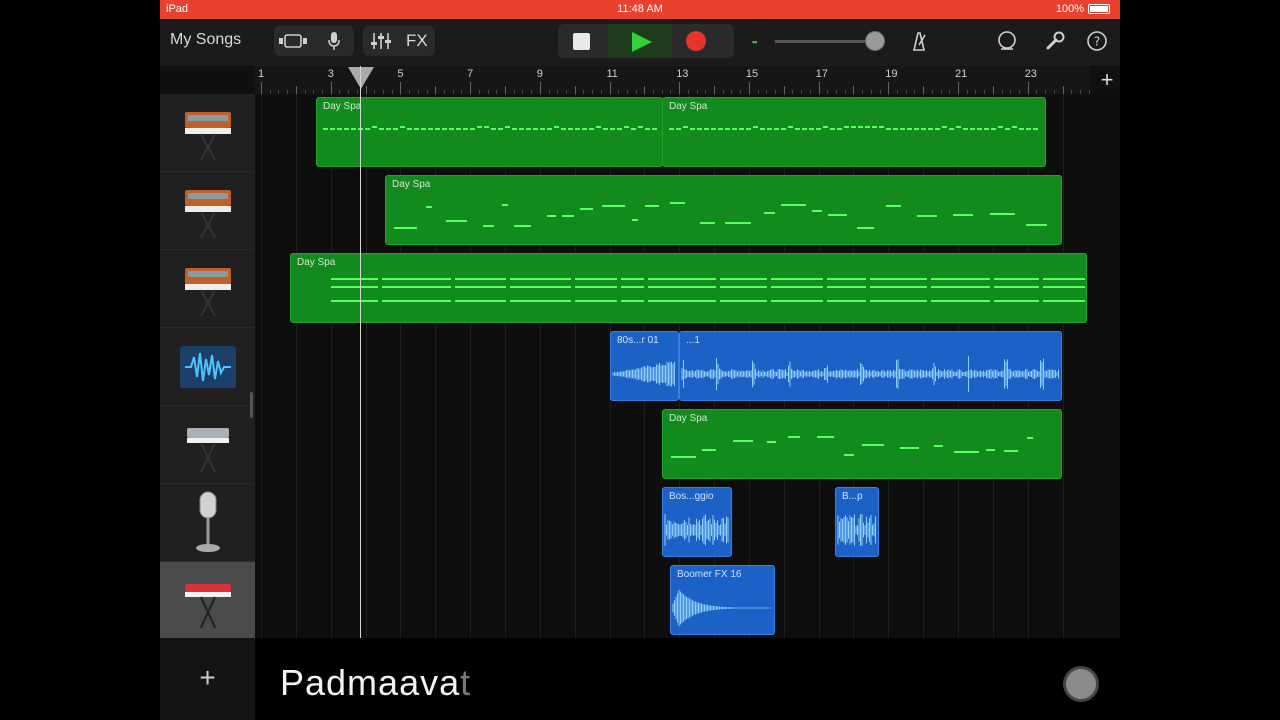 This screenshot has width=1280, height=720. Describe the element at coordinates (854, 132) in the screenshot. I see `region-r1b: Day Spa` at that location.